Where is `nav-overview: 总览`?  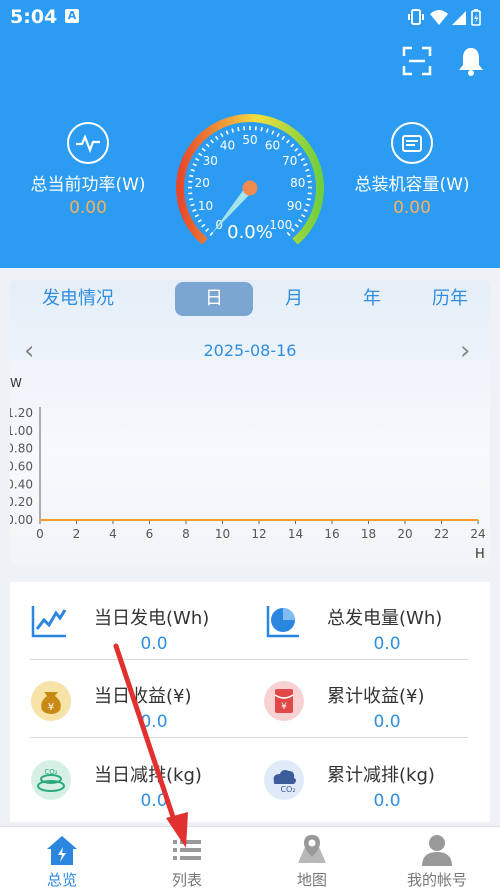 nav-overview: 总览 is located at coordinates (62, 861).